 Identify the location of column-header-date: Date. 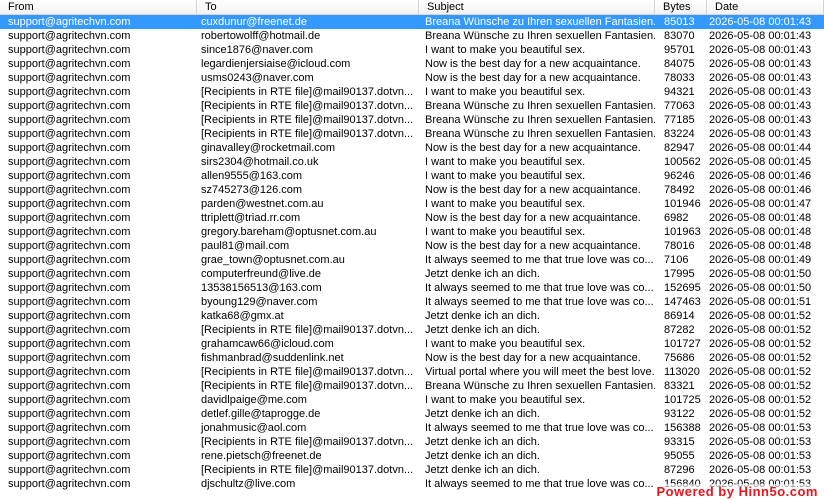
(765, 7).